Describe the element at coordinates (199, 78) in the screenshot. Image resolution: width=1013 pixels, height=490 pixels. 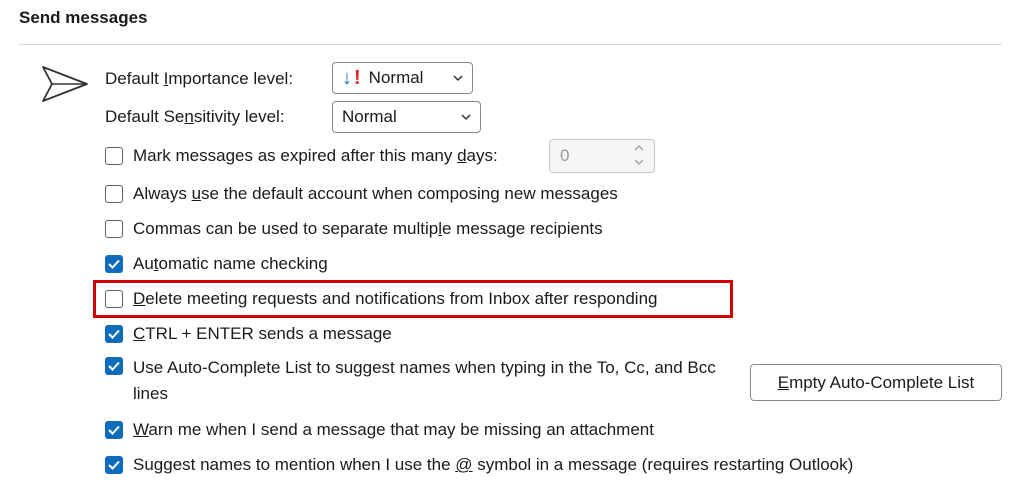
I see `importance-label: Default Importance level:` at that location.